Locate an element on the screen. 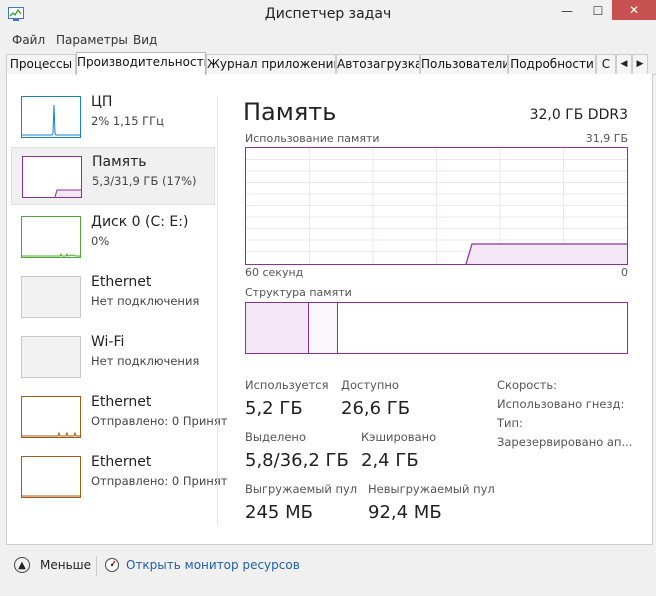 The image size is (656, 596). menu-file: Файл is located at coordinates (28, 40).